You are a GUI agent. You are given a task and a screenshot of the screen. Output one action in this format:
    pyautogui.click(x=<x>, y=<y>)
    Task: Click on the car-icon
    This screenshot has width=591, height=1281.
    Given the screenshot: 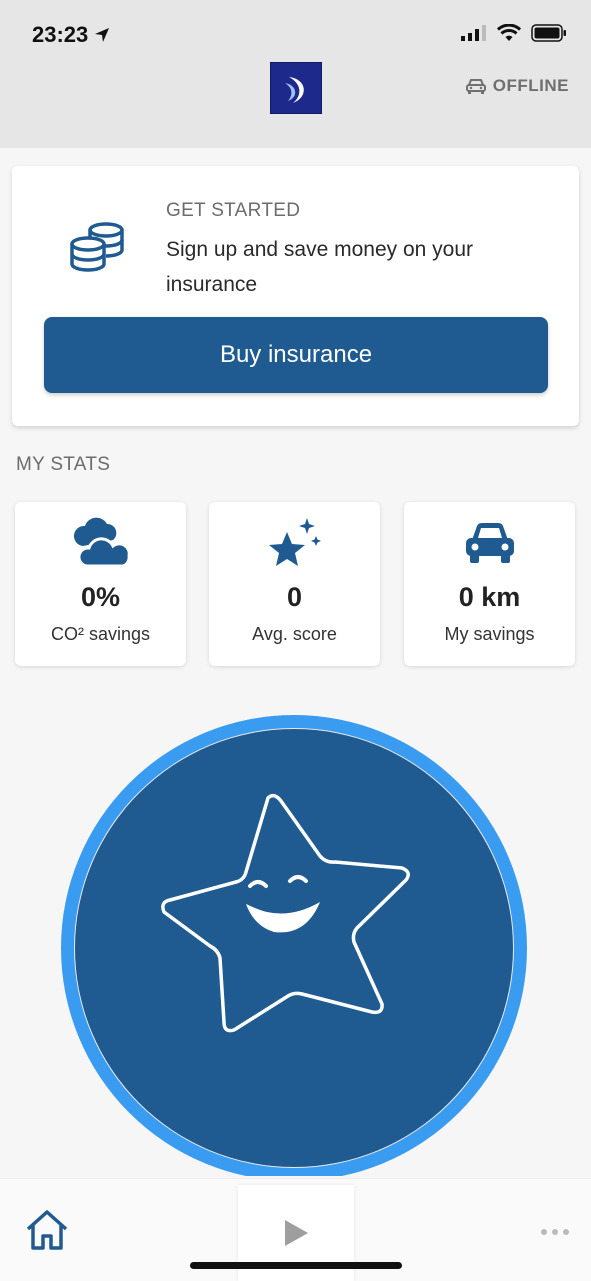 What is the action you would take?
    pyautogui.click(x=489, y=543)
    